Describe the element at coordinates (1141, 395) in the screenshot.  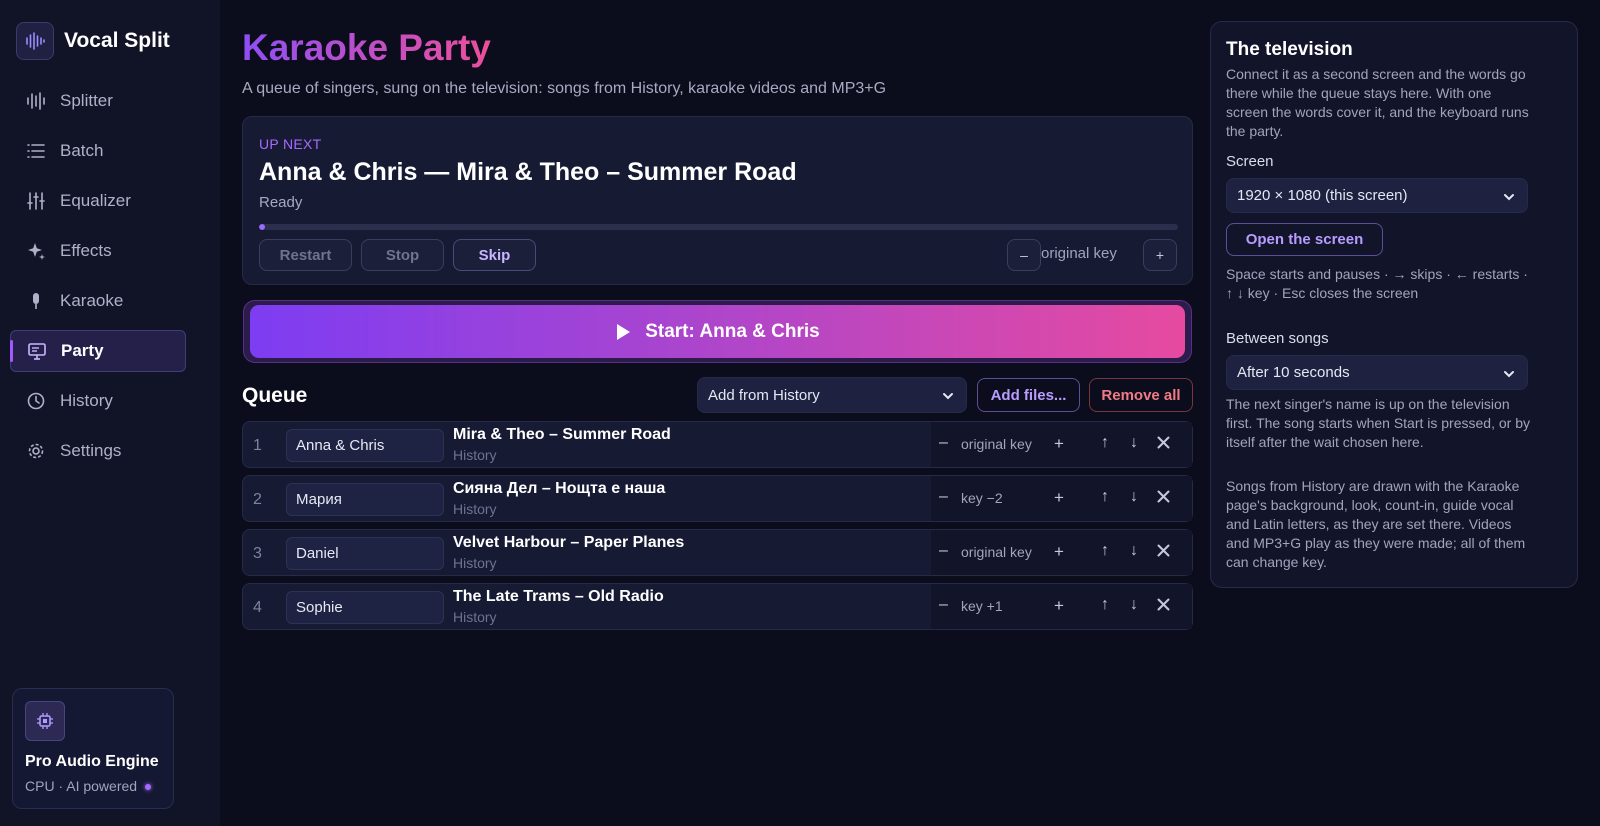
I see `remove-all-button: Remove all` at that location.